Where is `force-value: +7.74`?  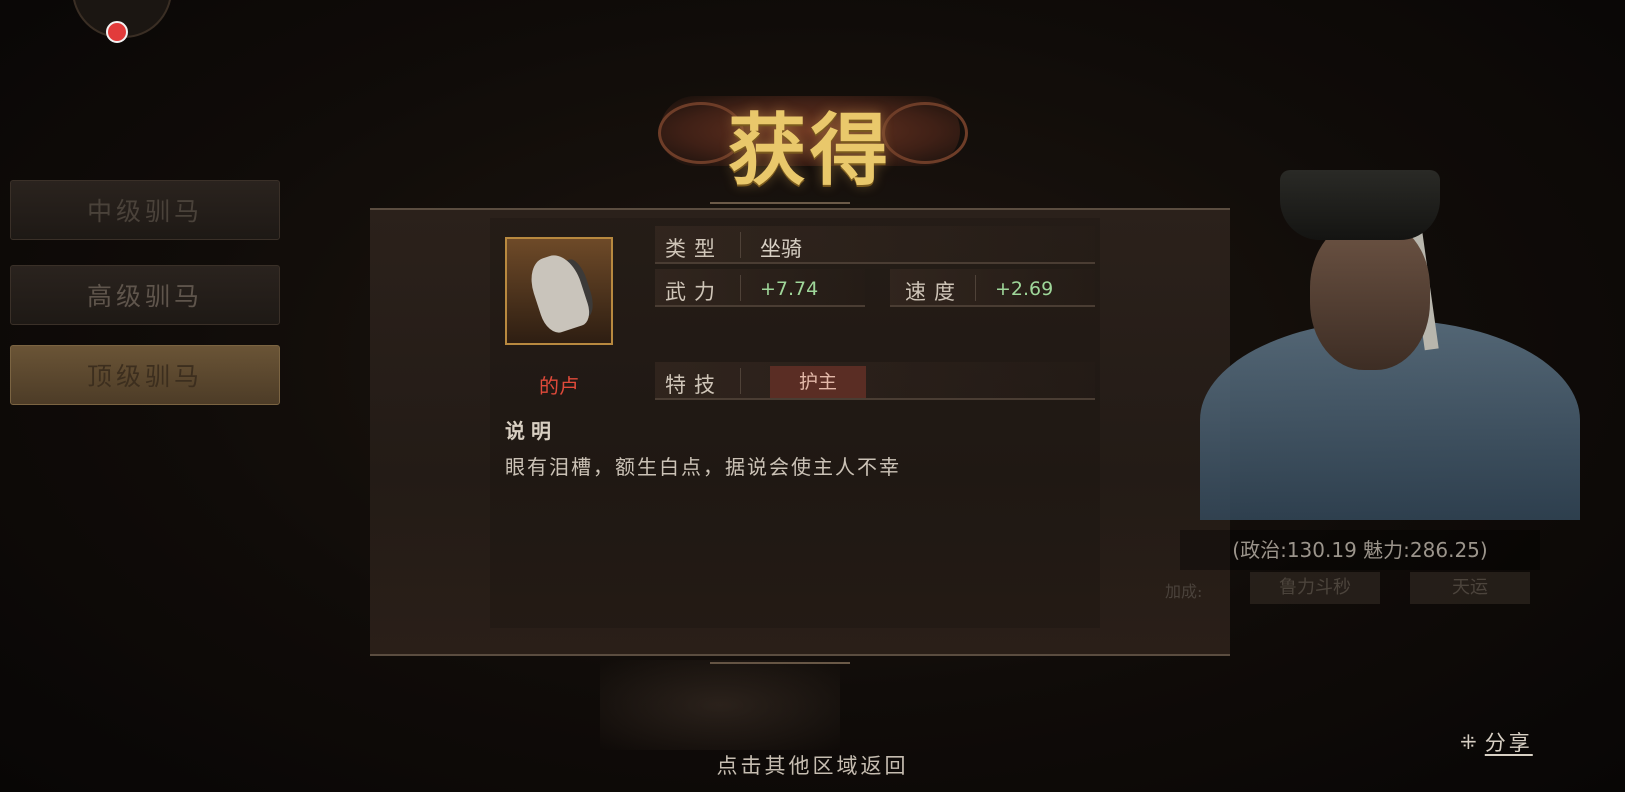 force-value: +7.74 is located at coordinates (789, 289).